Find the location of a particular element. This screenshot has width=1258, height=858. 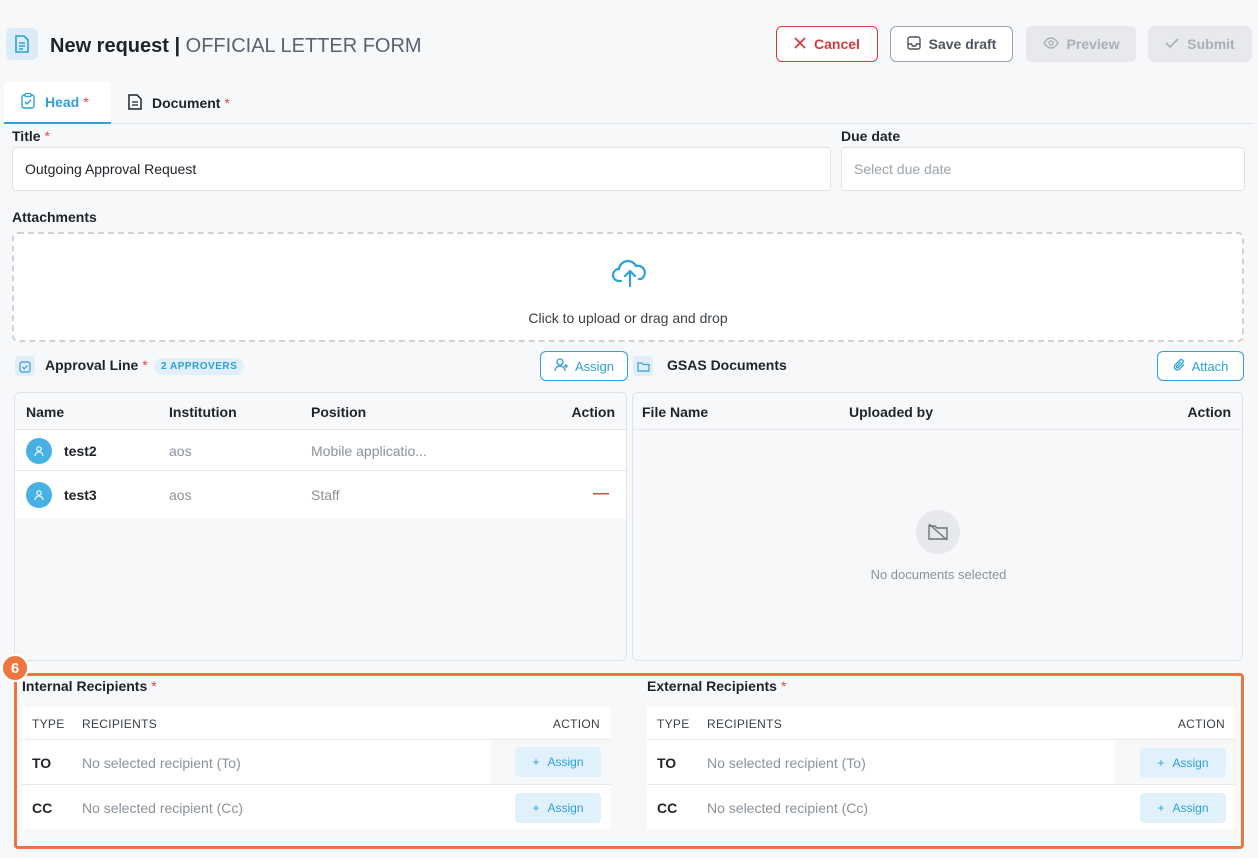

tab-document: Document * is located at coordinates (198, 103).